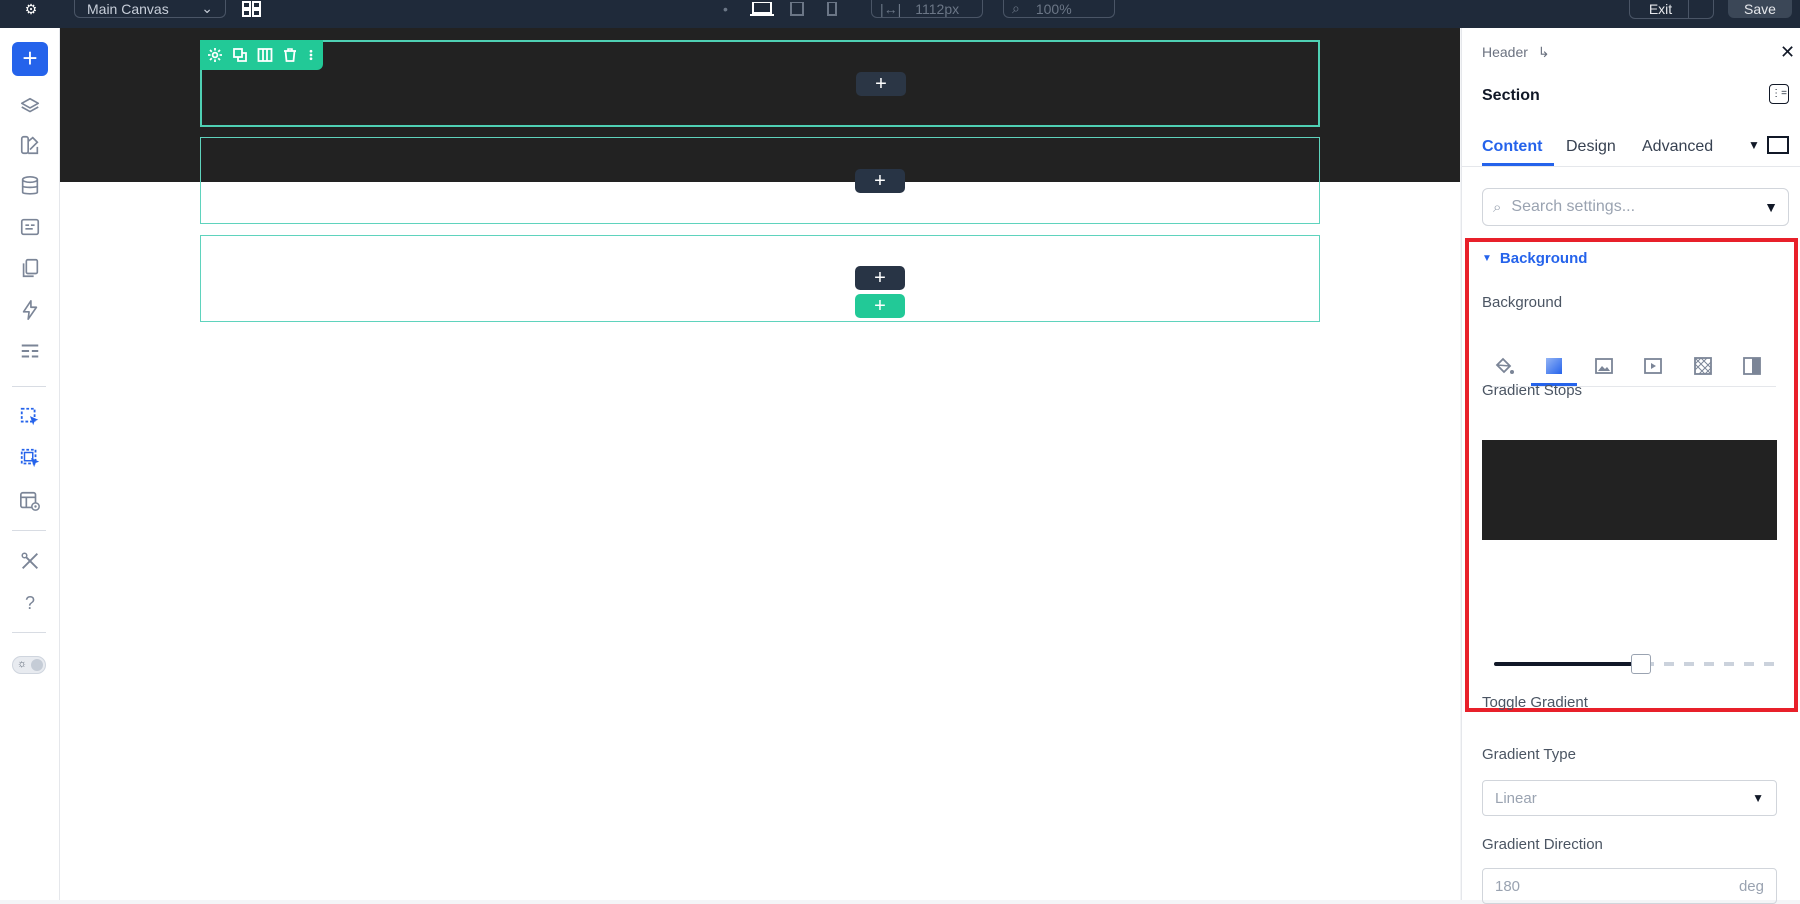  Describe the element at coordinates (1505, 52) in the screenshot. I see `breadcrumb-parent: Header` at that location.